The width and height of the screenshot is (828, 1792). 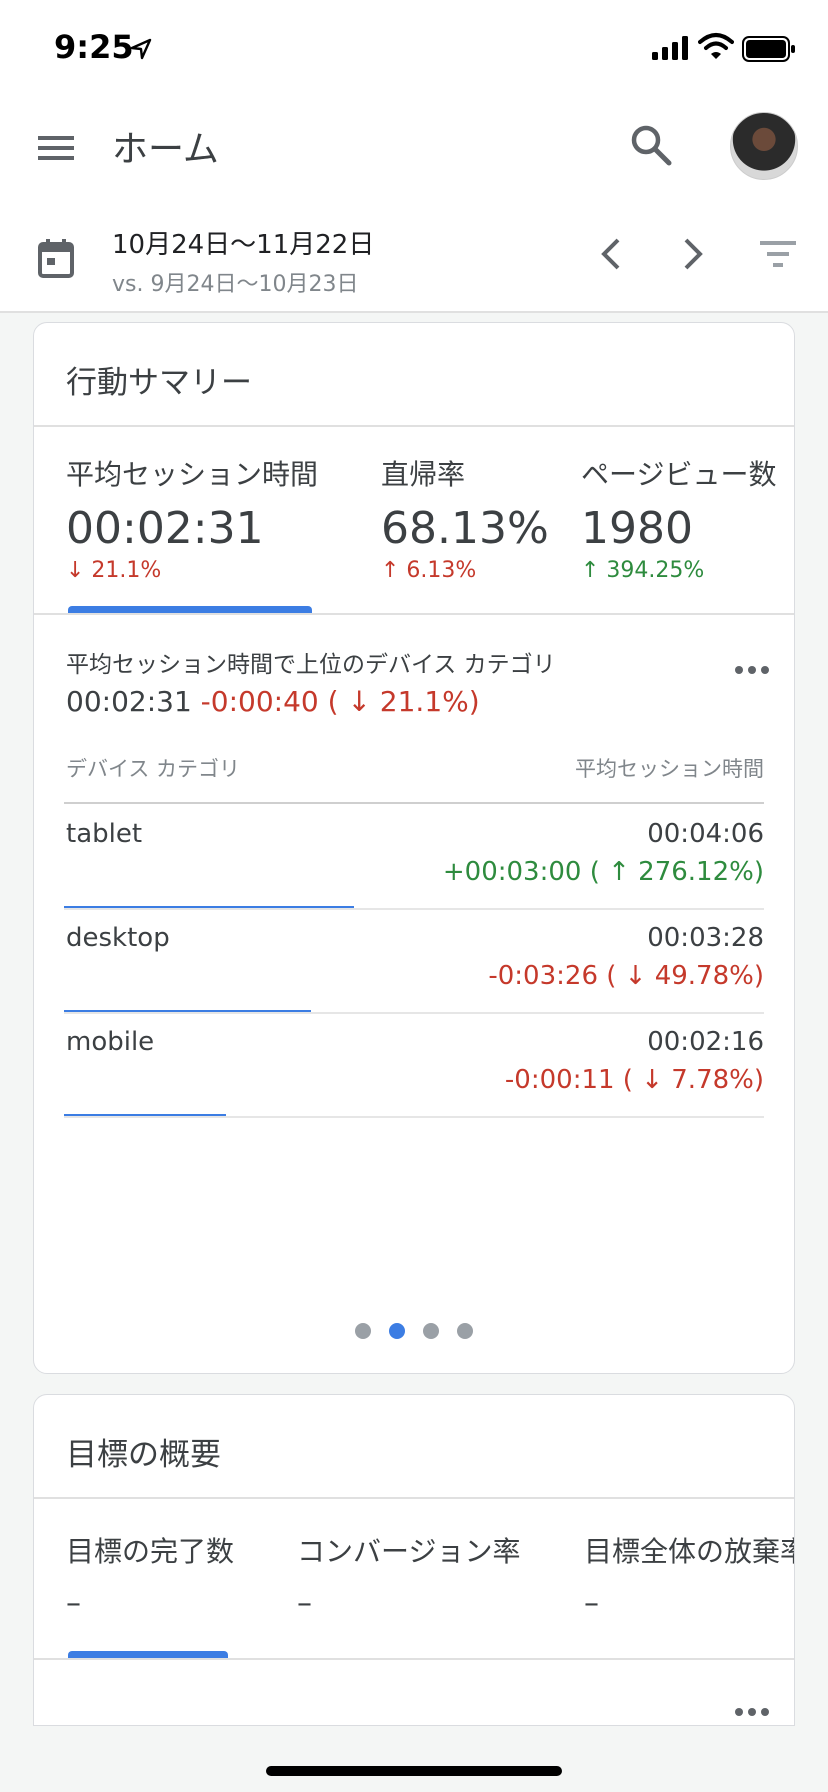 What do you see at coordinates (110, 1042) in the screenshot?
I see `row-device: mobile` at bounding box center [110, 1042].